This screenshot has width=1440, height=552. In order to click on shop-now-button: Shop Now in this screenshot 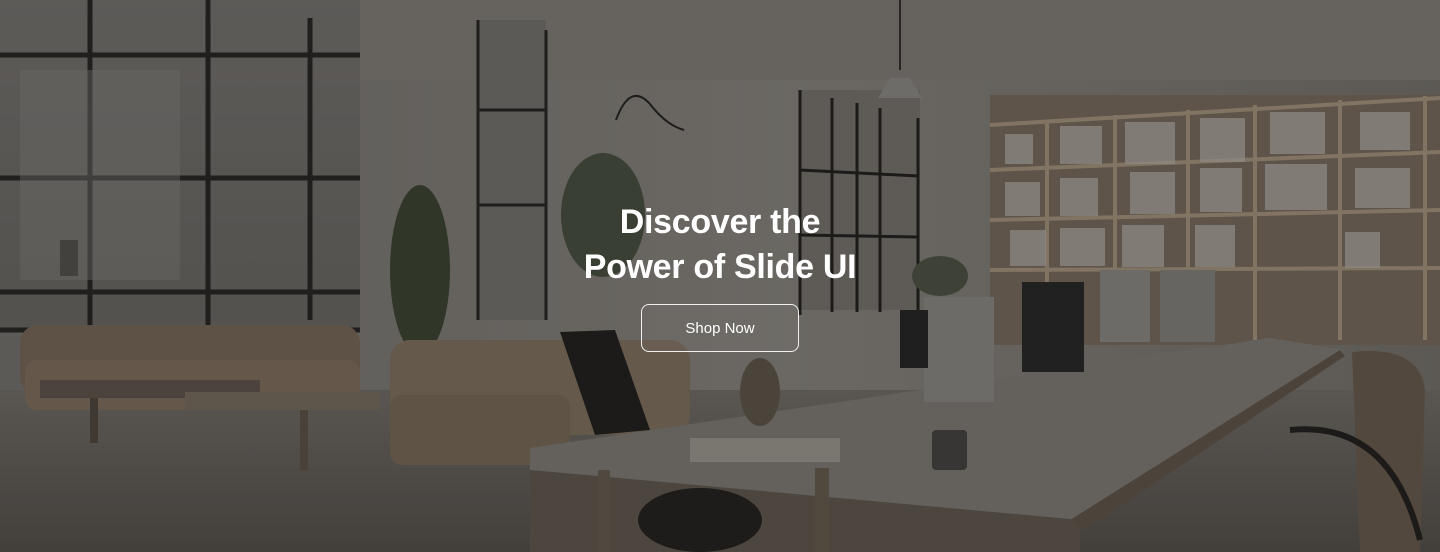, I will do `click(720, 328)`.